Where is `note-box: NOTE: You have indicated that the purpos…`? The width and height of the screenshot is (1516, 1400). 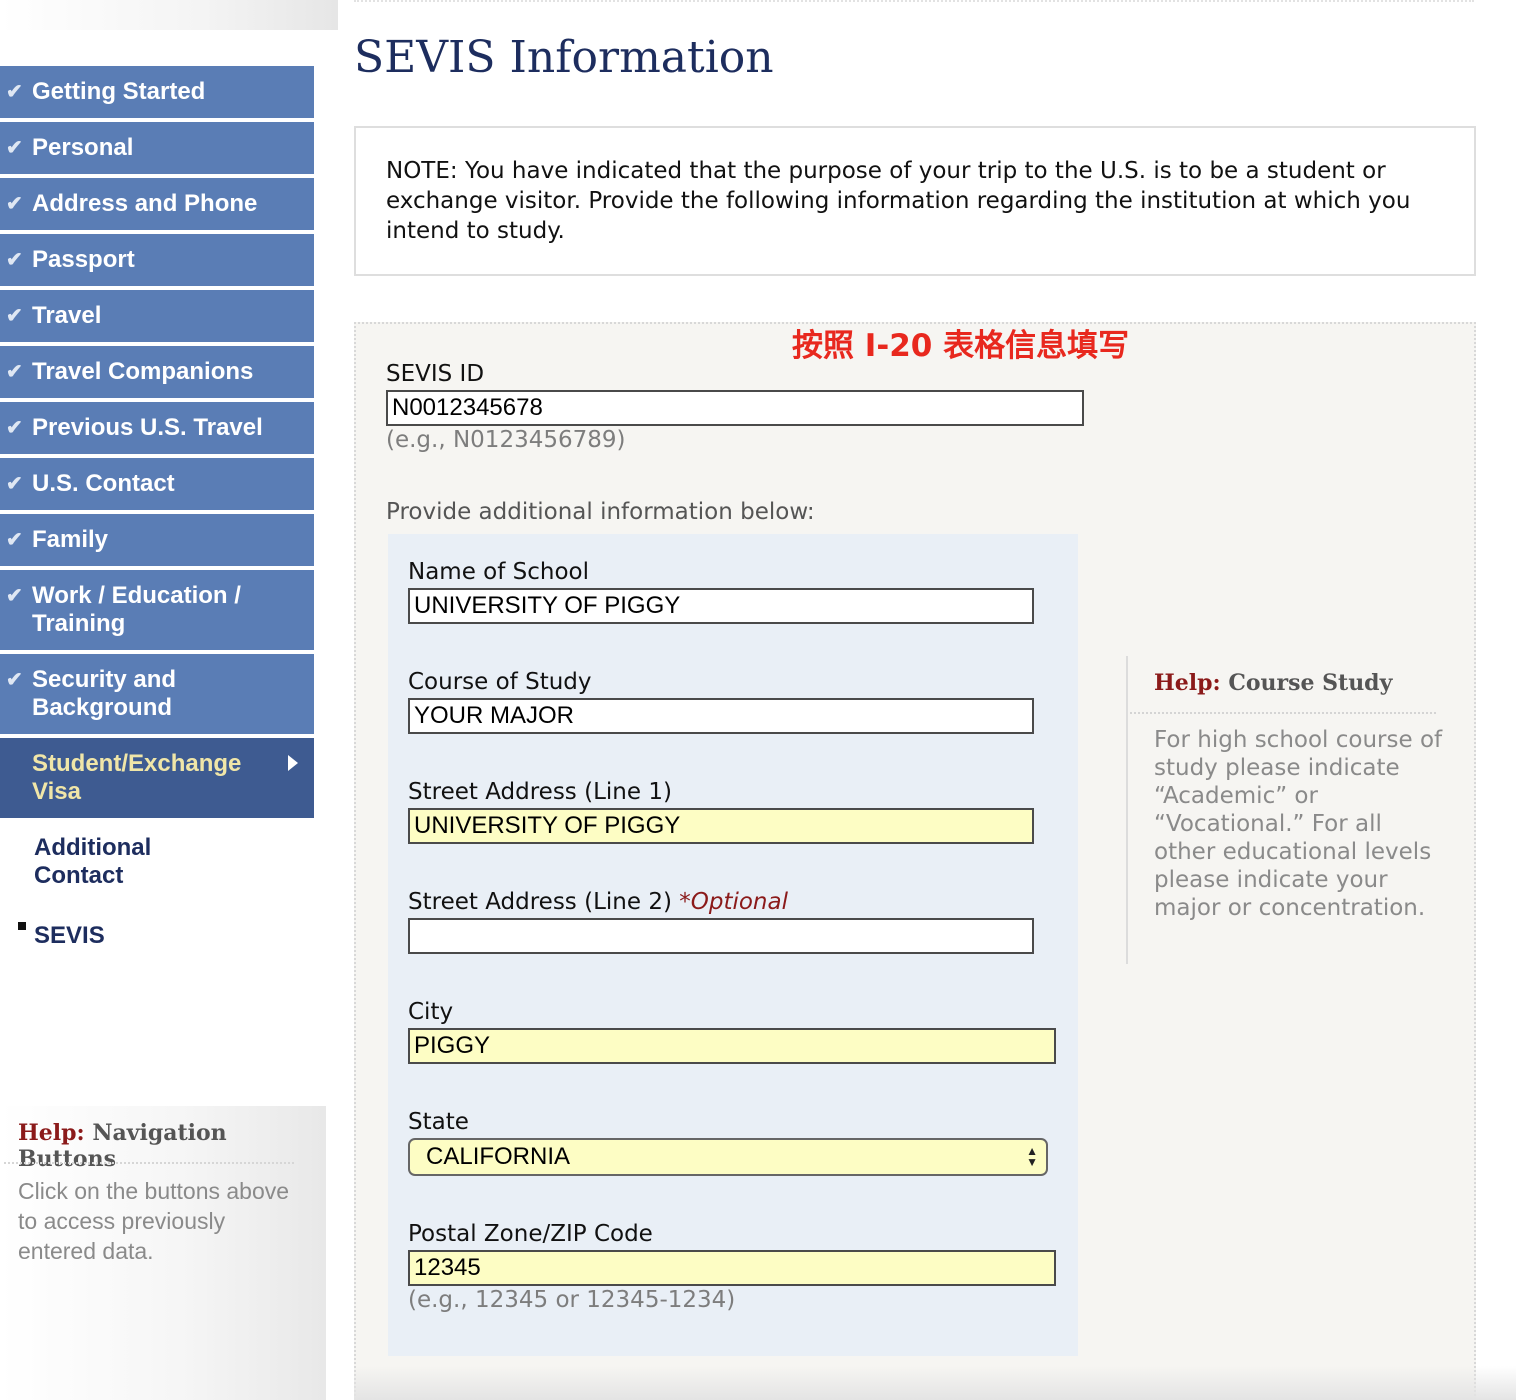
note-box: NOTE: You have indicated that the purpos… is located at coordinates (915, 201).